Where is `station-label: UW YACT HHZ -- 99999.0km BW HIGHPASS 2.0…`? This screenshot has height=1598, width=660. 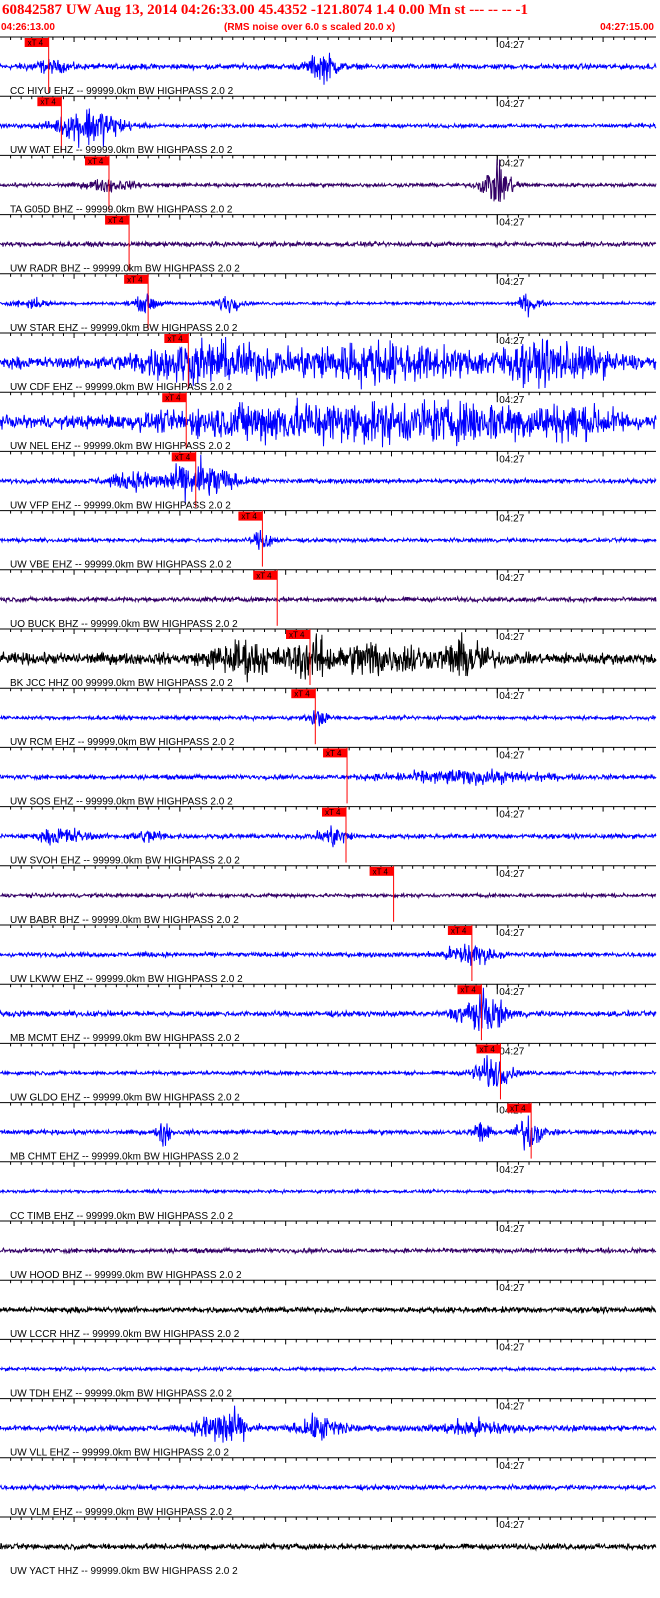
station-label: UW YACT HHZ -- 99999.0km BW HIGHPASS 2.0… is located at coordinates (124, 1571).